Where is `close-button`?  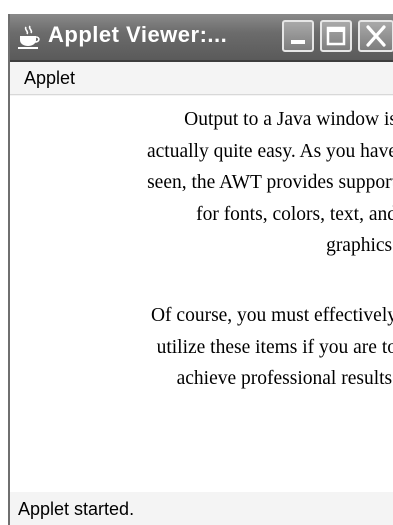
close-button is located at coordinates (375, 36).